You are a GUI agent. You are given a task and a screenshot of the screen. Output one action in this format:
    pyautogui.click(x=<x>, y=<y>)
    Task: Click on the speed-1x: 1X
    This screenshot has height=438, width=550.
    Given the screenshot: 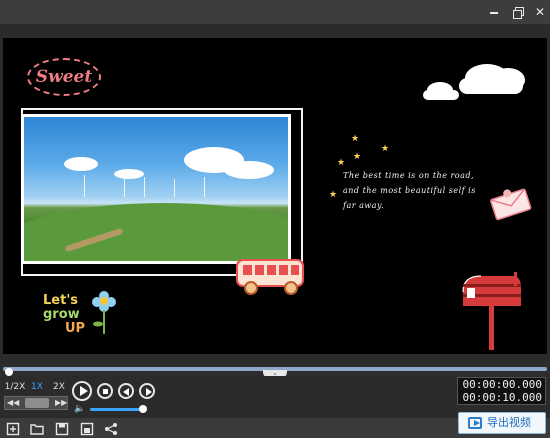 What is the action you would take?
    pyautogui.click(x=37, y=387)
    